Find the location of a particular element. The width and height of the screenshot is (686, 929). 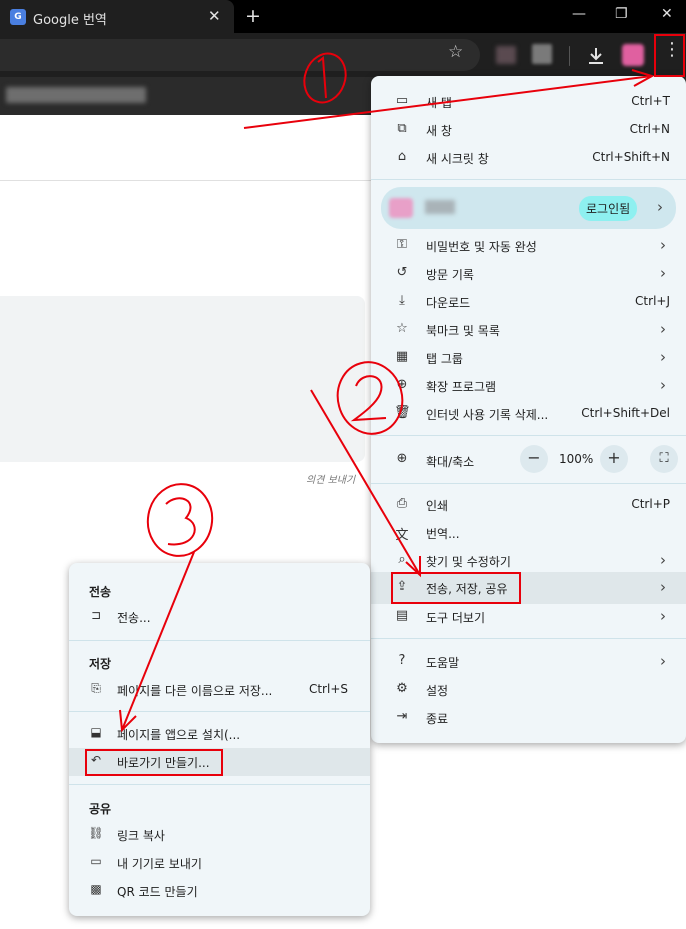

menu-item-label: 새 탭 is located at coordinates (439, 103).